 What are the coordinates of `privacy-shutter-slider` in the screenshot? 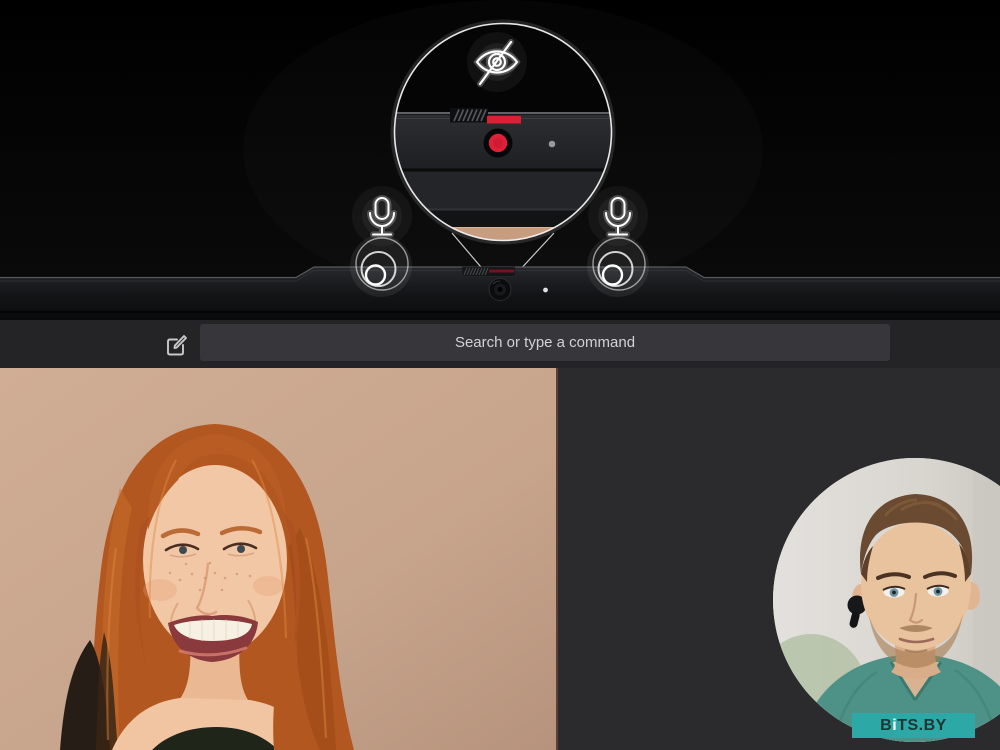 It's located at (488, 271).